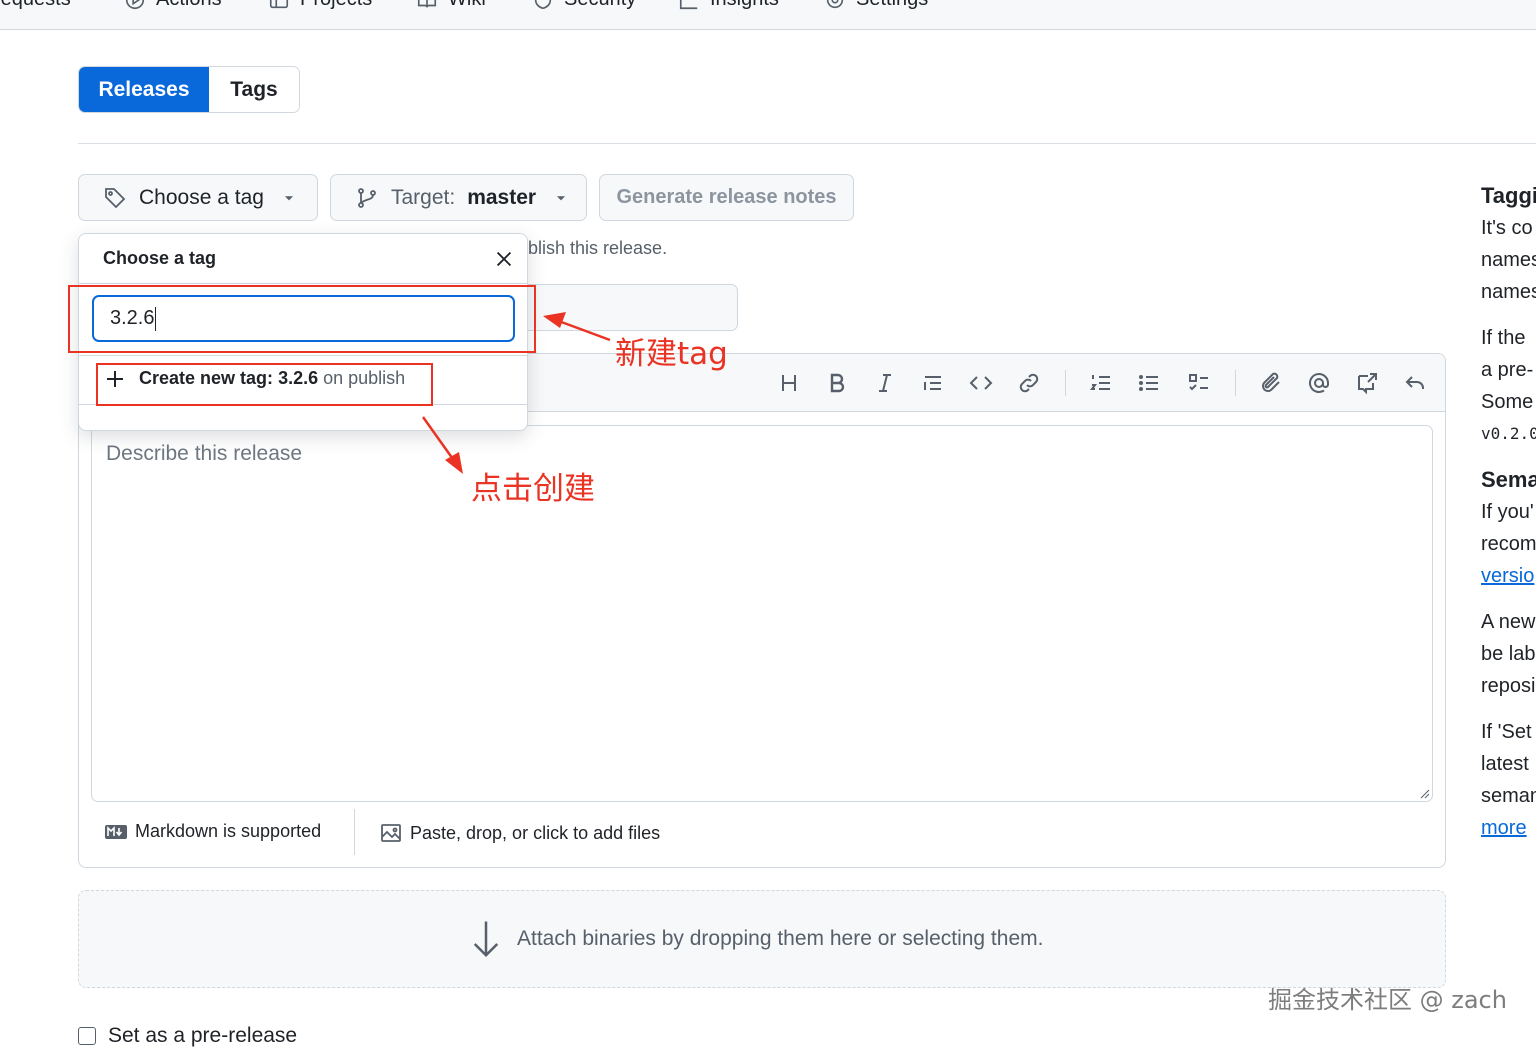 The height and width of the screenshot is (1048, 1536). I want to click on annotation-arrows, so click(516, 393).